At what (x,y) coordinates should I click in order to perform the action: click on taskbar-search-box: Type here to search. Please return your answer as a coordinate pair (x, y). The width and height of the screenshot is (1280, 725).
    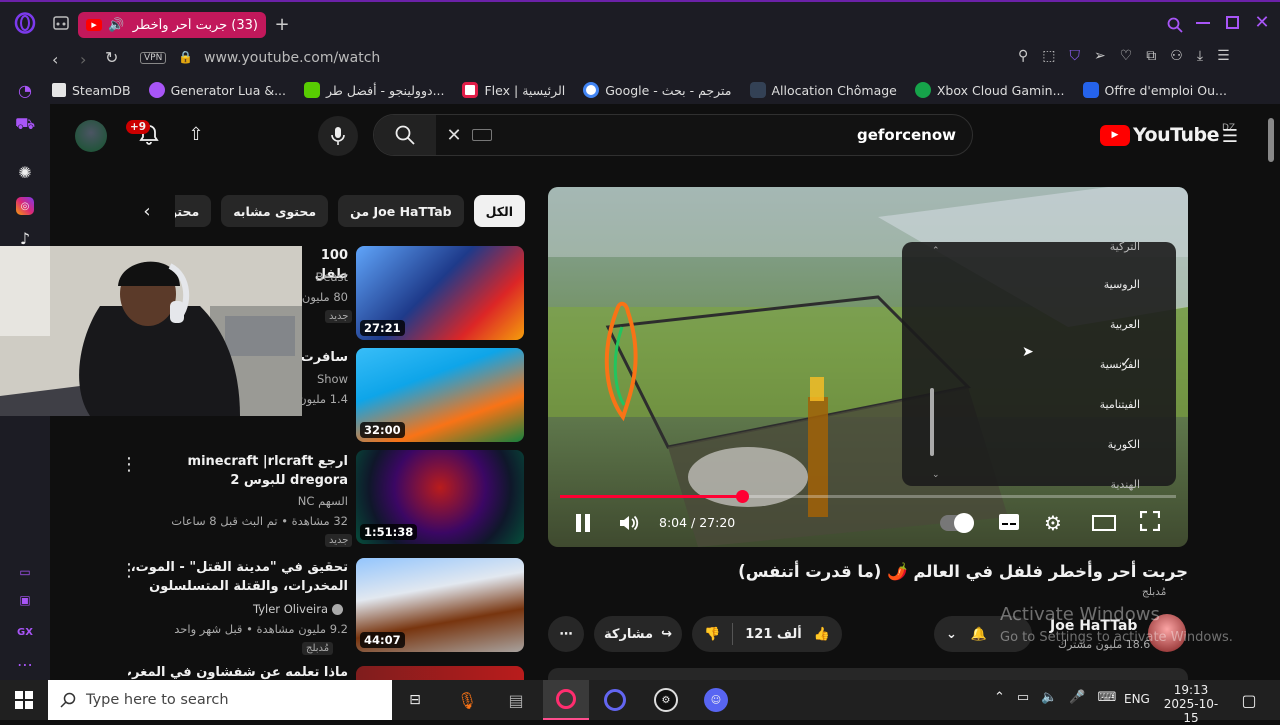
    Looking at the image, I should click on (220, 700).